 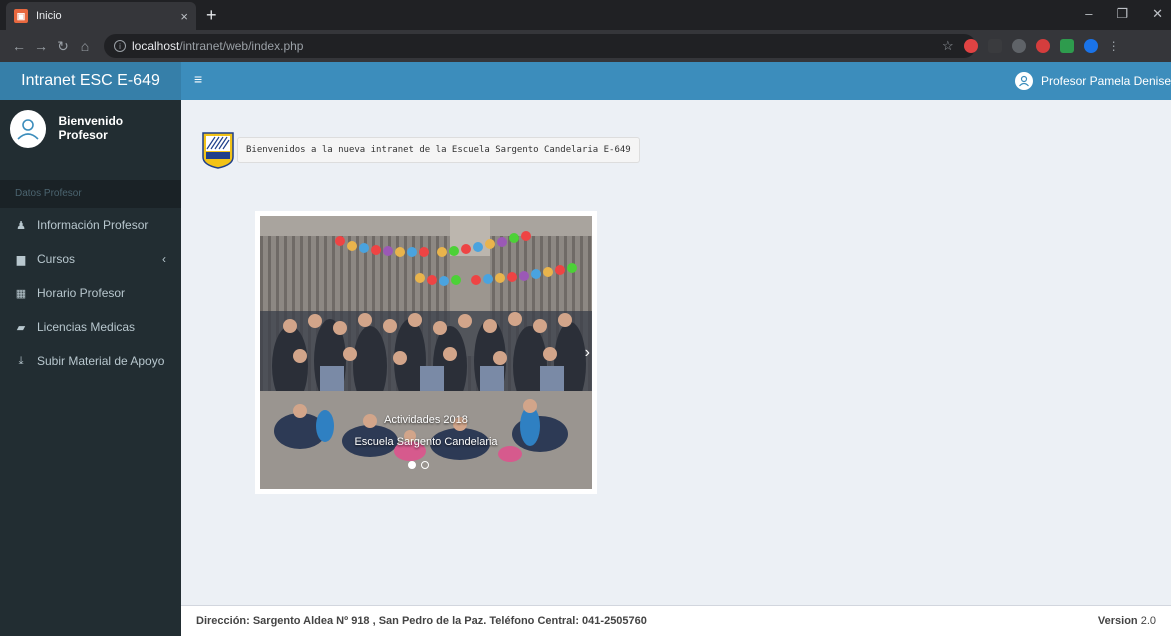 I want to click on user-icon: ♟, so click(x=21, y=225).